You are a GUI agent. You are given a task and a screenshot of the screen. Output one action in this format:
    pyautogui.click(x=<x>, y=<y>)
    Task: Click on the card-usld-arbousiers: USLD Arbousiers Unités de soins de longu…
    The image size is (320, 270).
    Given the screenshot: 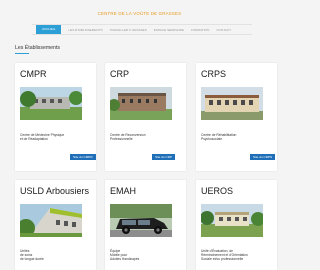 What is the action you would take?
    pyautogui.click(x=55, y=225)
    